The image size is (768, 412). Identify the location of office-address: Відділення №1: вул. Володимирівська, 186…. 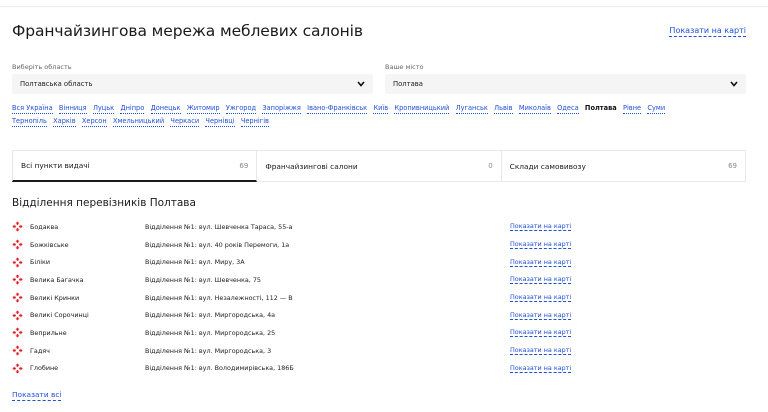
(219, 368).